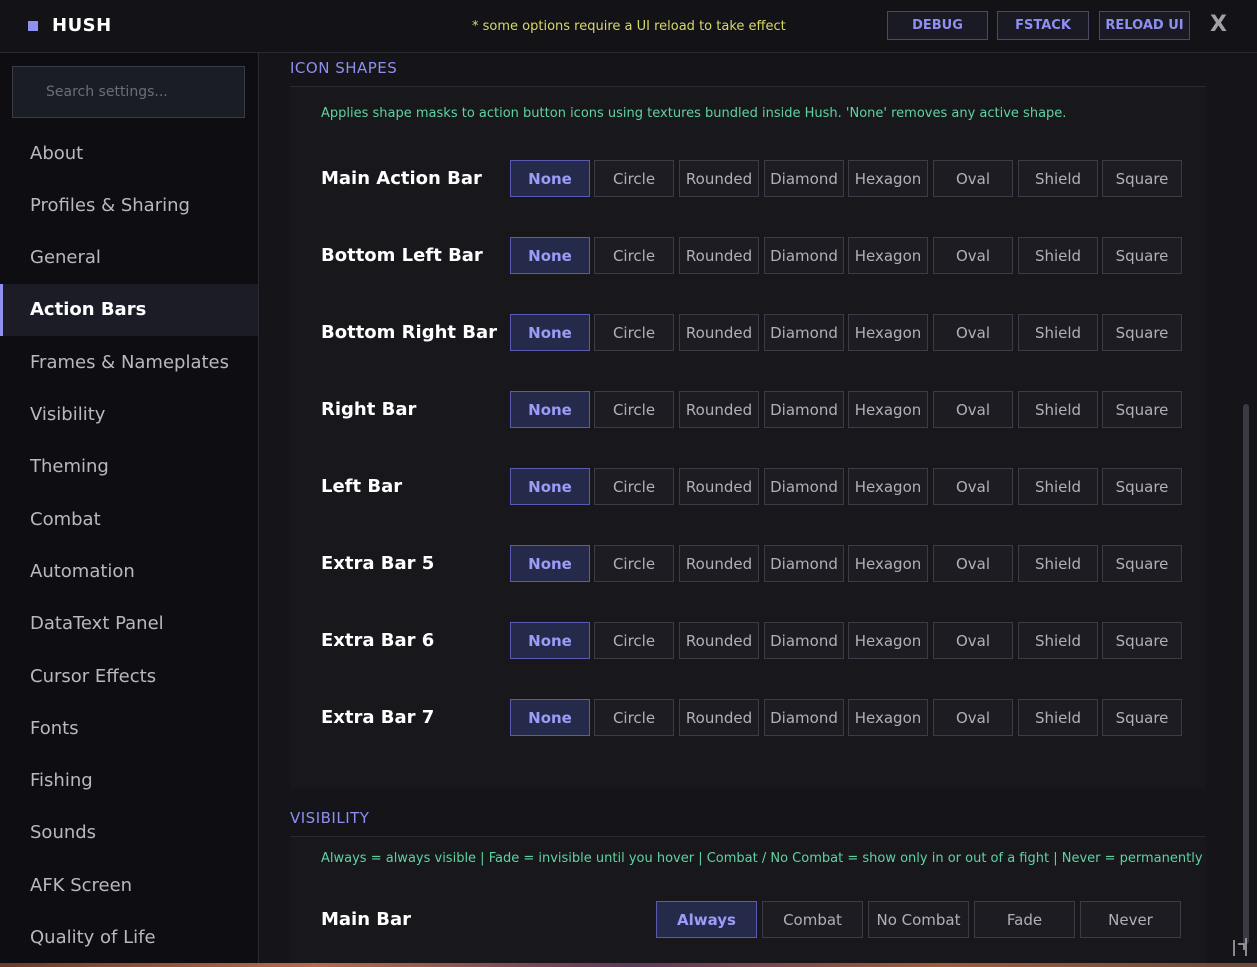 This screenshot has height=967, width=1257. I want to click on sidebar-item-automation: Automation, so click(129, 571).